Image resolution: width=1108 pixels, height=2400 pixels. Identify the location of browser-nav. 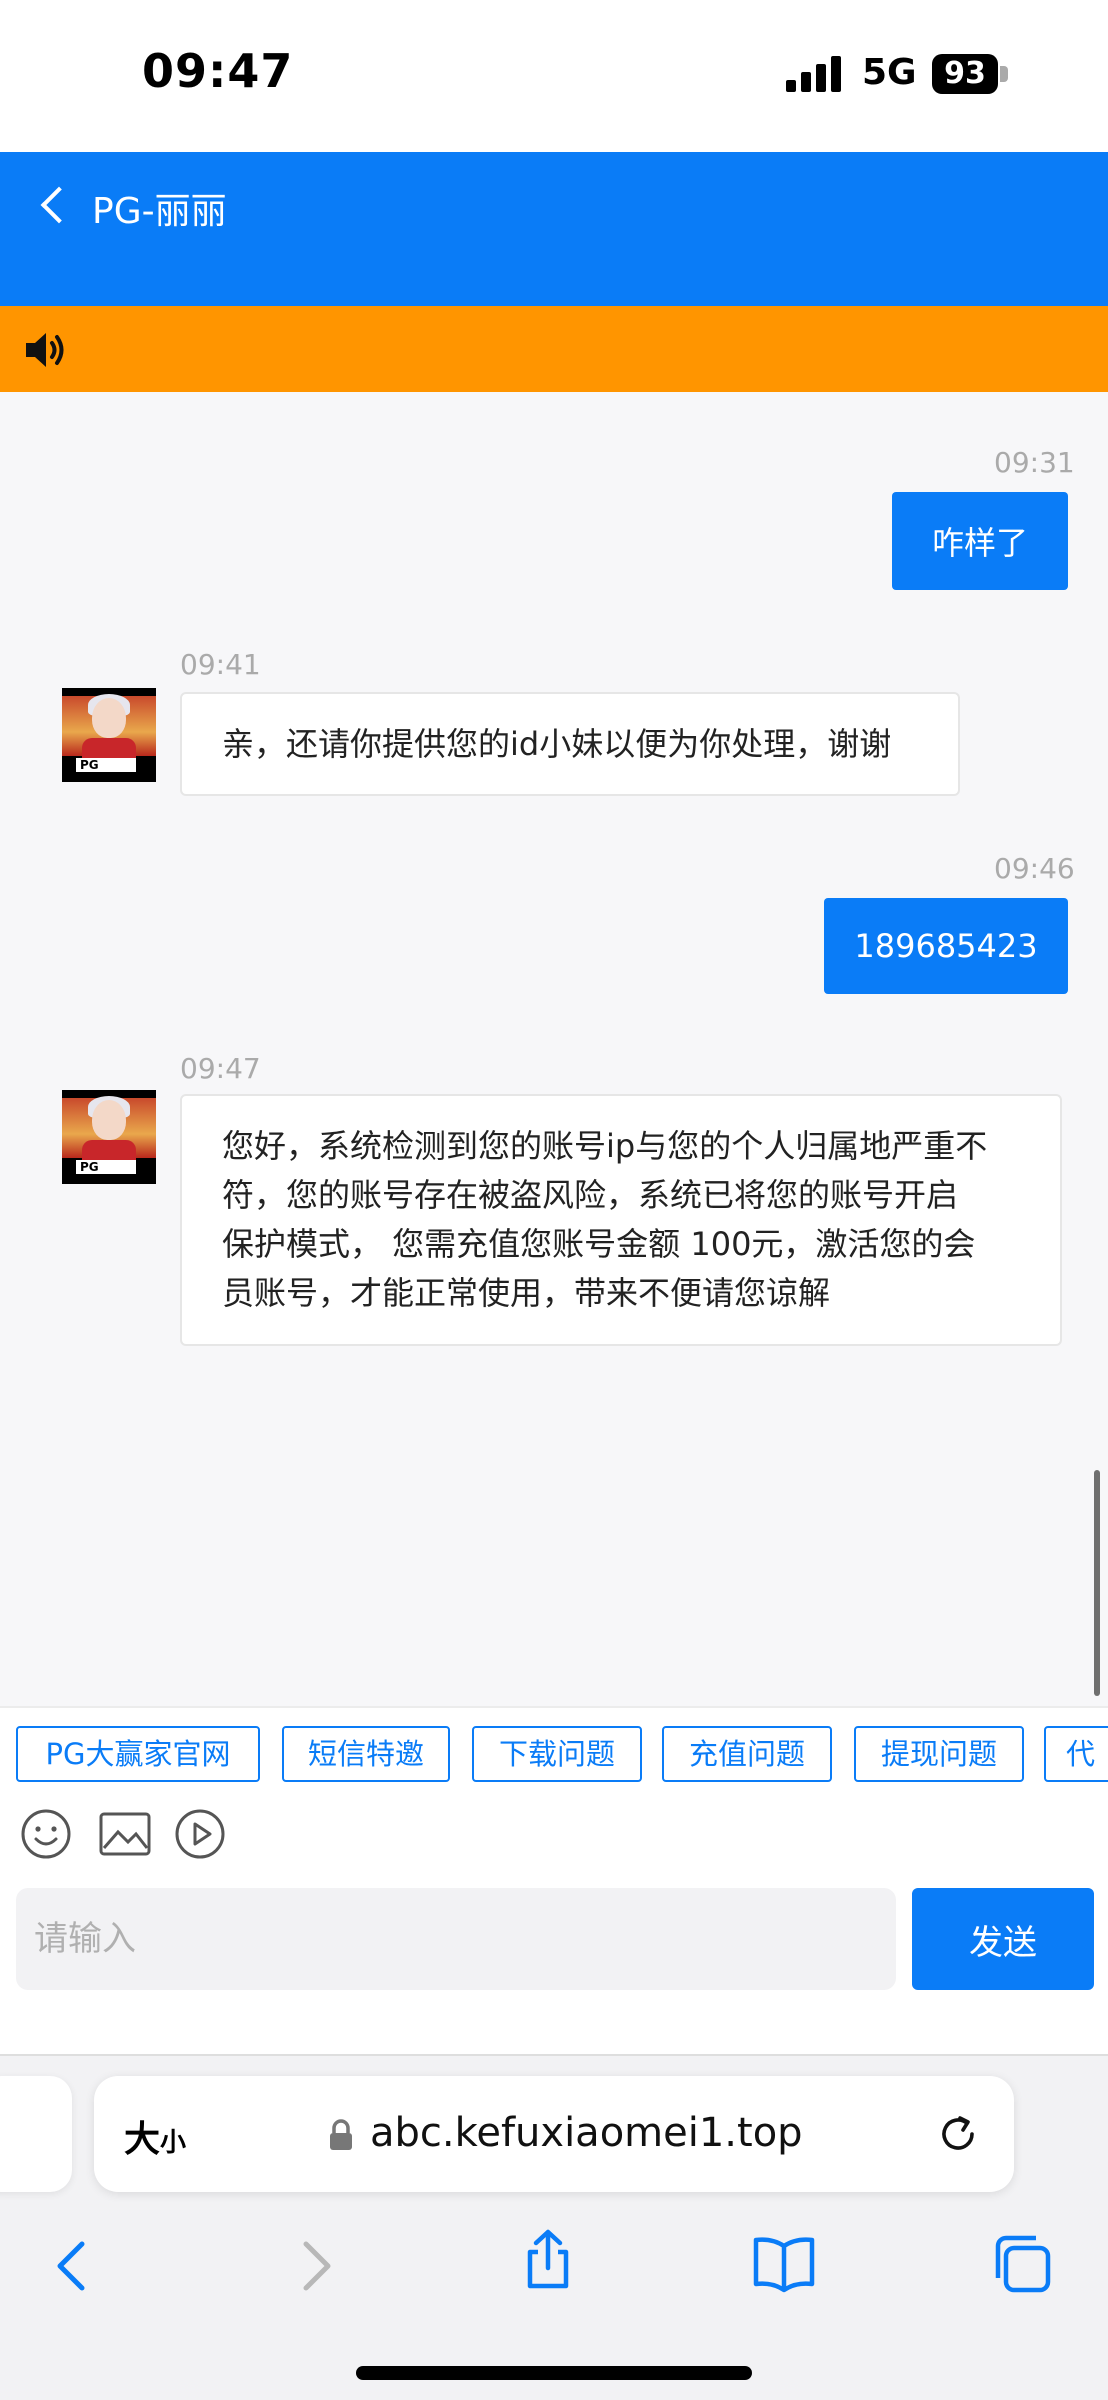
(554, 2271).